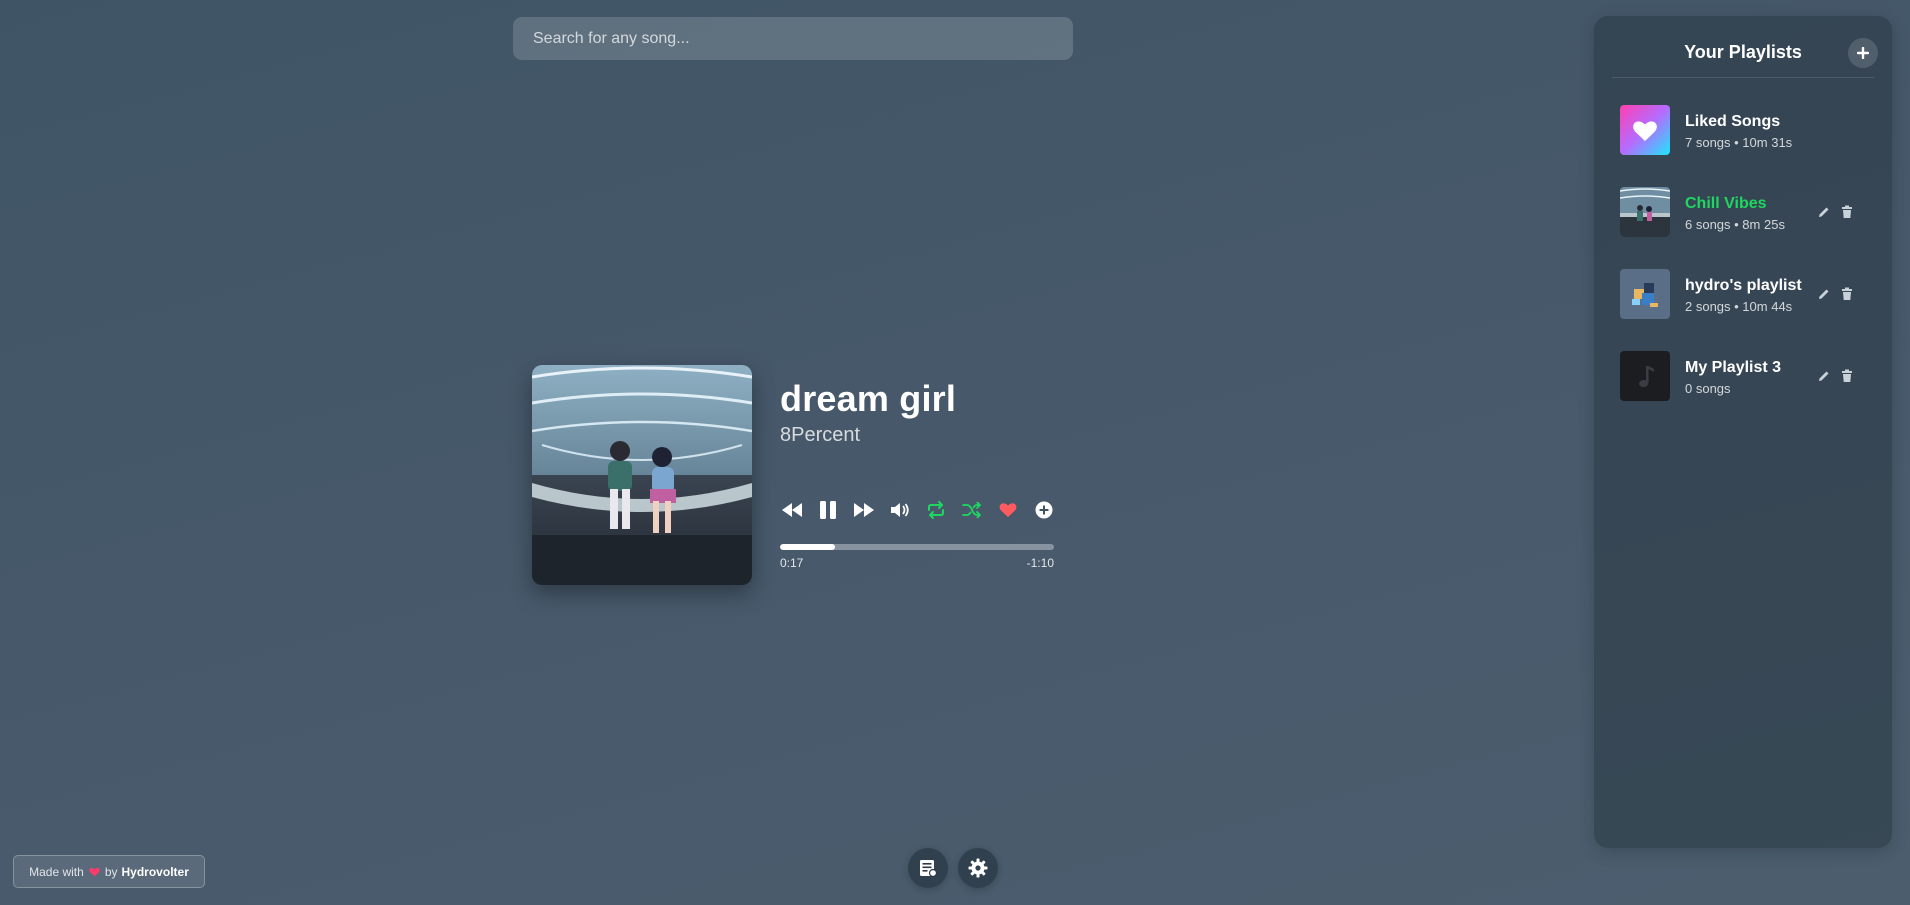  I want to click on hydros-playlist-thumbnail, so click(1645, 294).